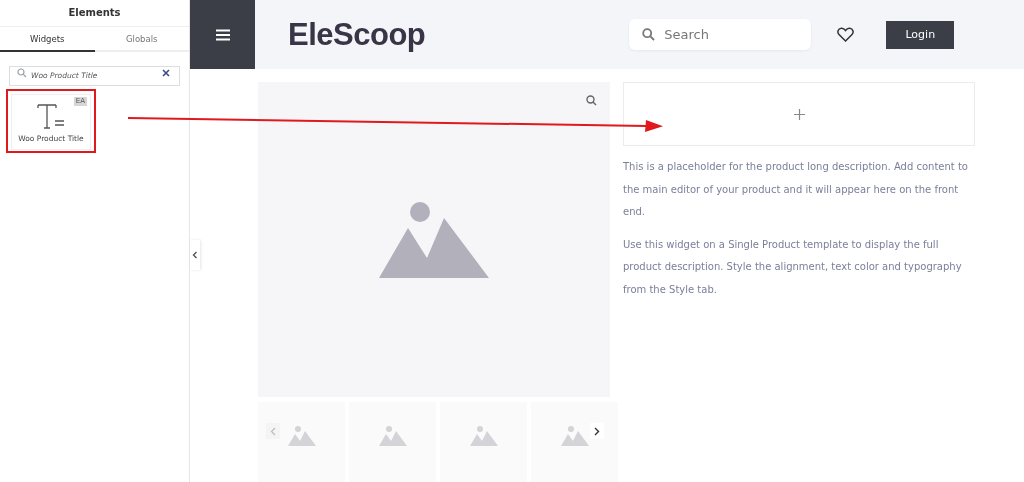 The image size is (1024, 482). What do you see at coordinates (796, 189) in the screenshot?
I see `description-paragraph: This is a placeholder for the product long description. Add content to the main editor of your product and it will appear here on the front end.` at bounding box center [796, 189].